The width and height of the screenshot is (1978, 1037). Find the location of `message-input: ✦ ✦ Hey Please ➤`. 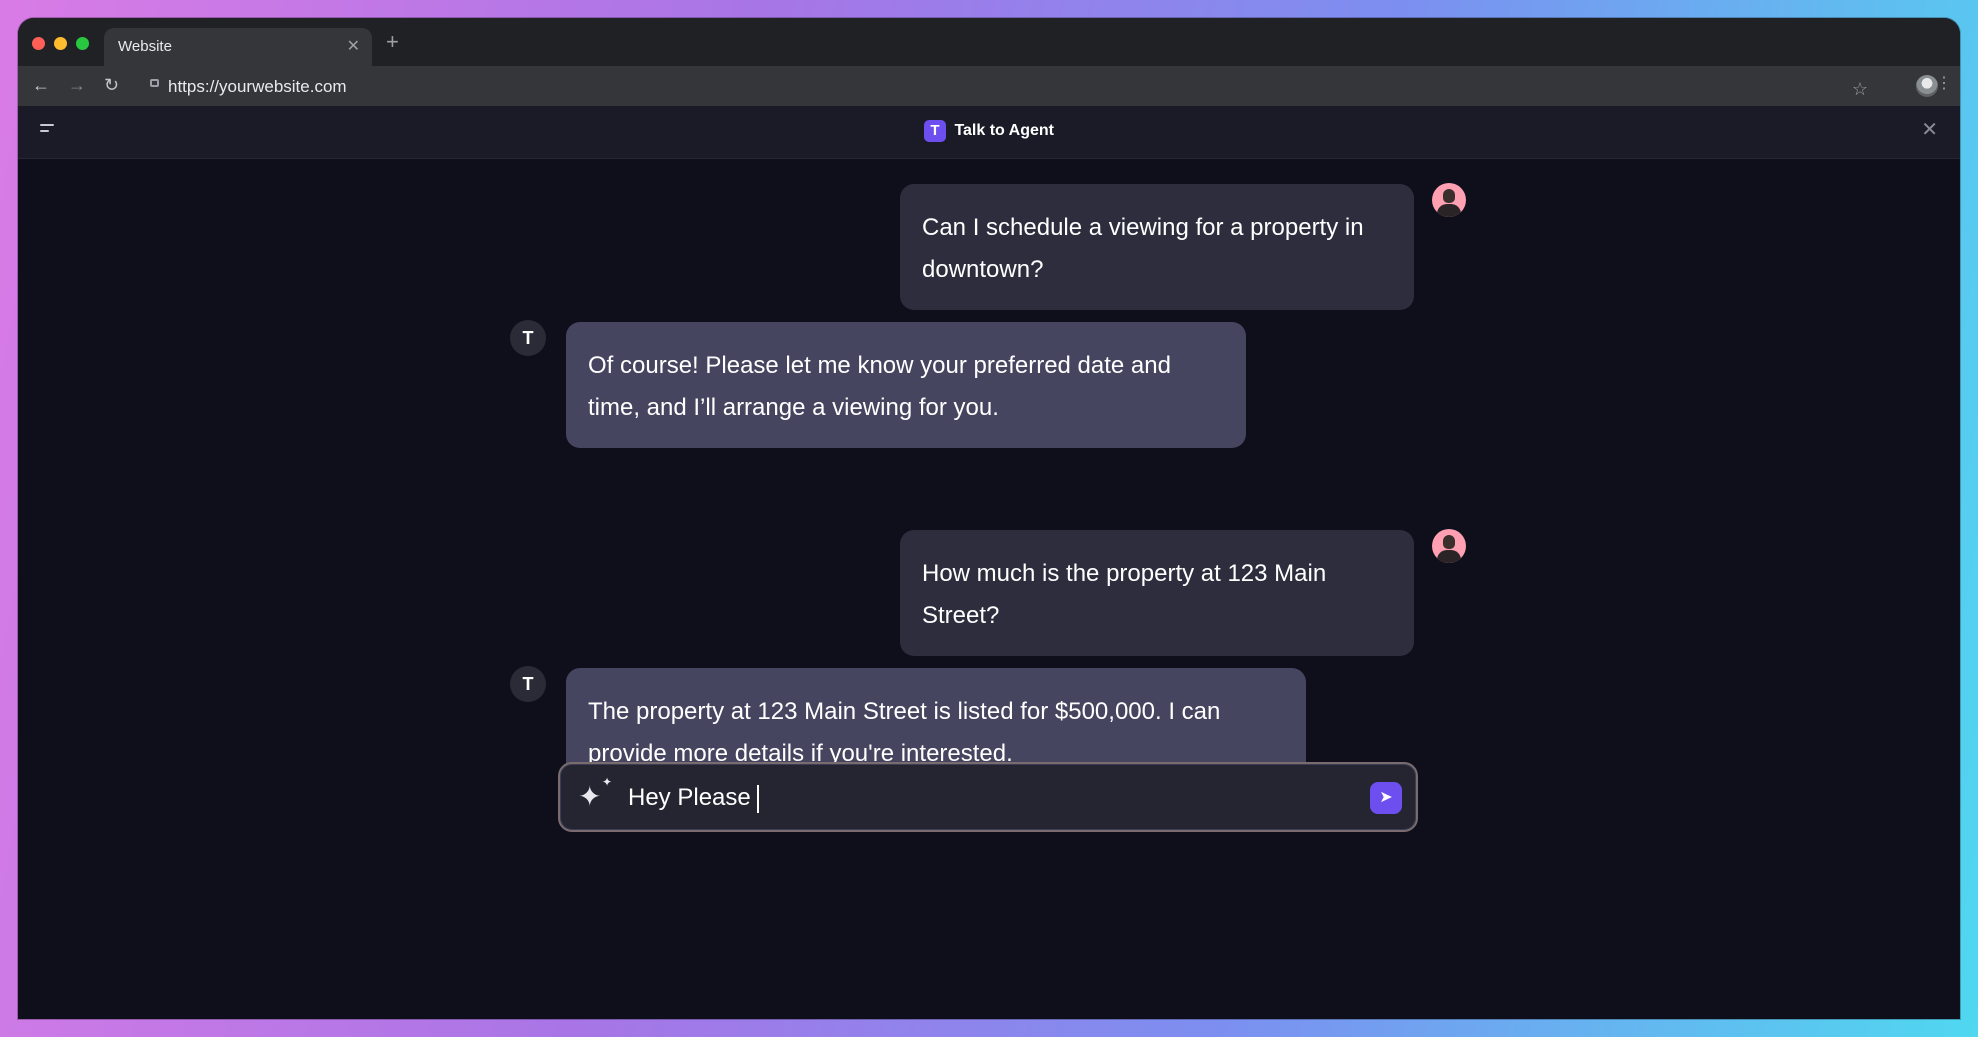

message-input: ✦ ✦ Hey Please ➤ is located at coordinates (988, 797).